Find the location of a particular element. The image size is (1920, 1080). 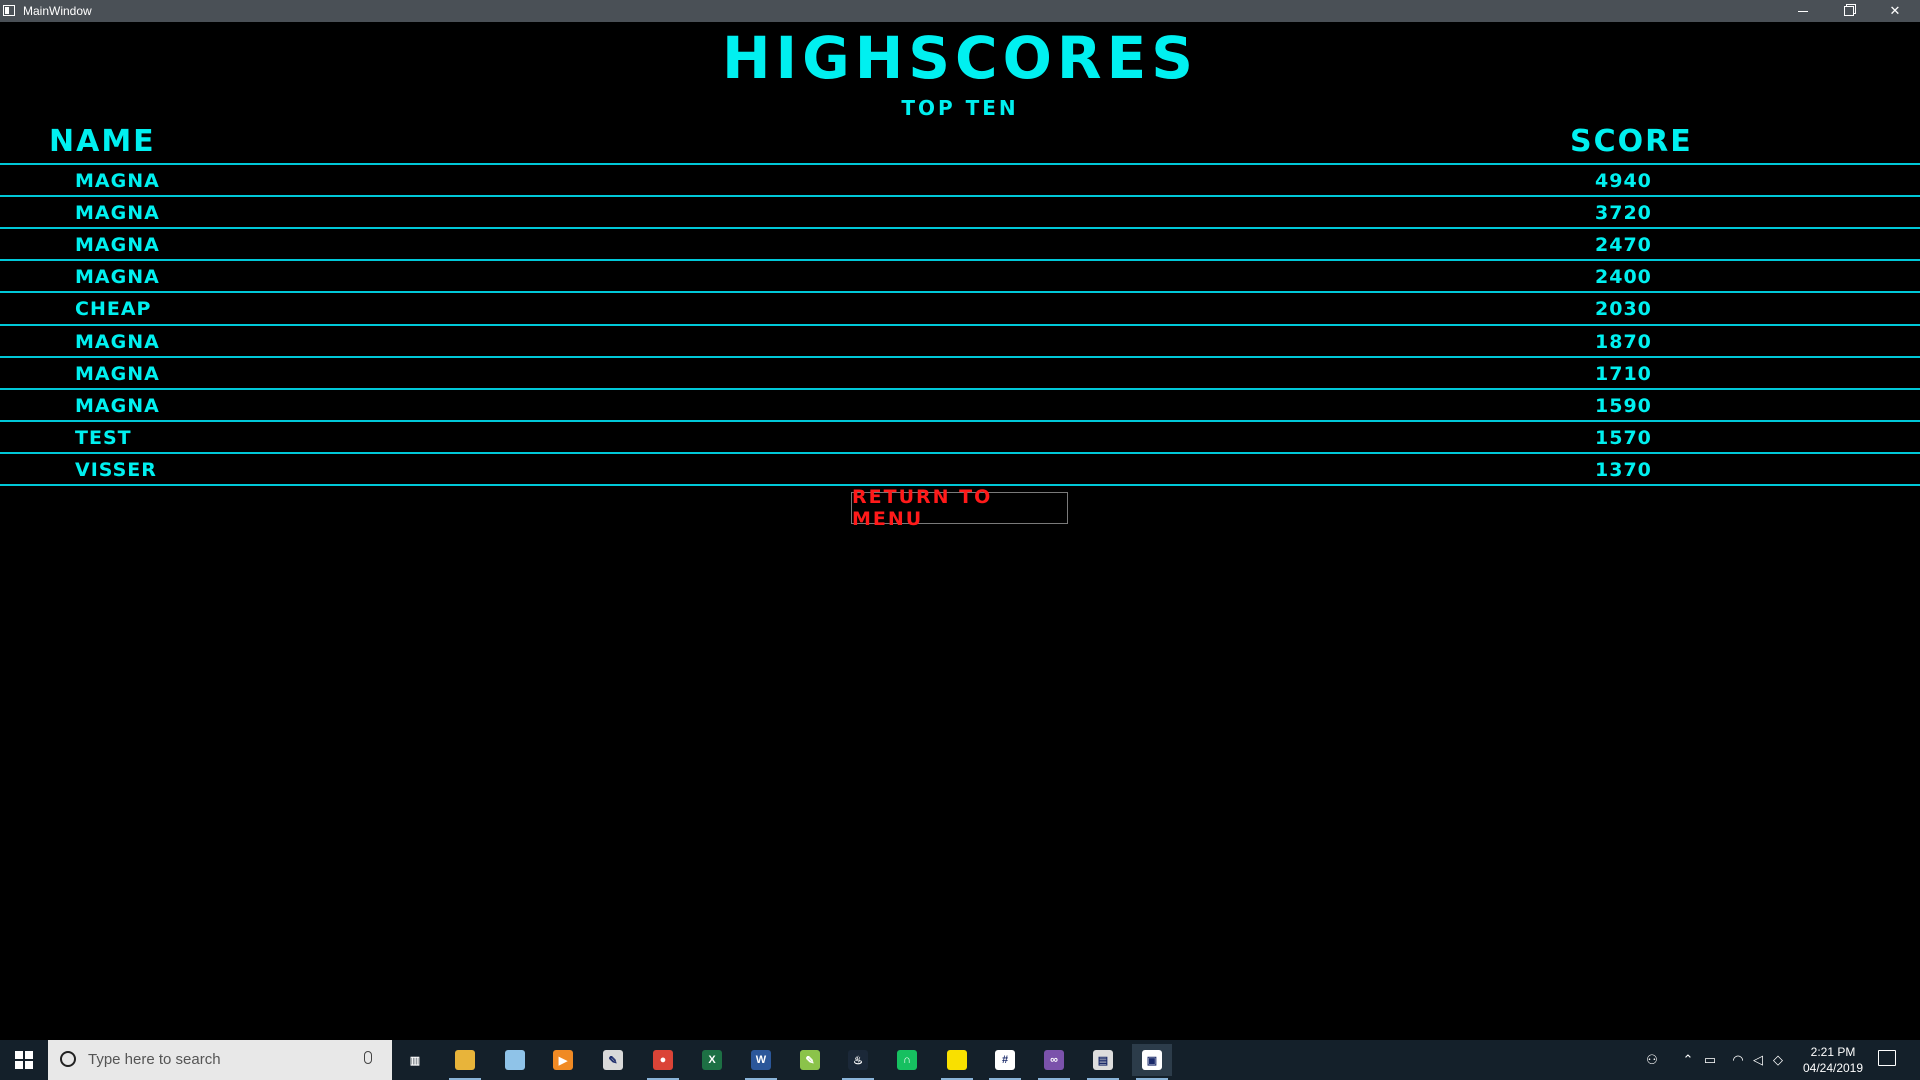

table-row: VISSER 1370 is located at coordinates (960, 470).